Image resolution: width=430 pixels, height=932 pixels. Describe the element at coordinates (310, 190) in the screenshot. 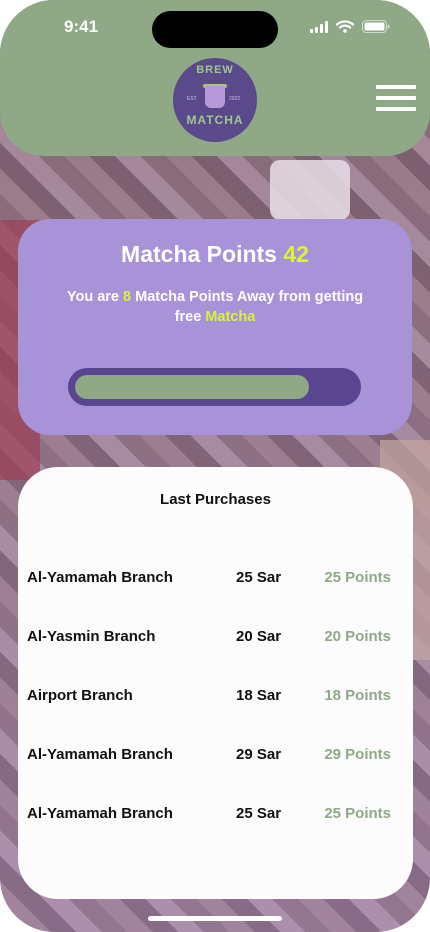

I see `background-cup-illustration` at that location.